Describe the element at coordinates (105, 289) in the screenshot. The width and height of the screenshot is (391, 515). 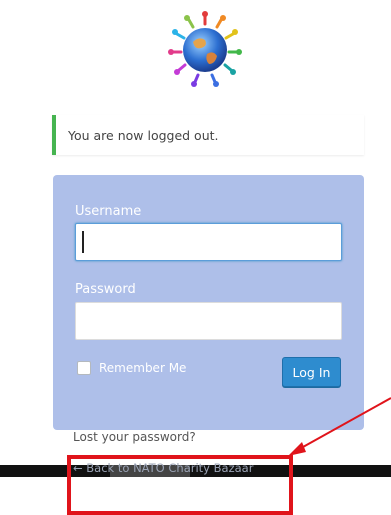
I see `password-label: Password` at that location.